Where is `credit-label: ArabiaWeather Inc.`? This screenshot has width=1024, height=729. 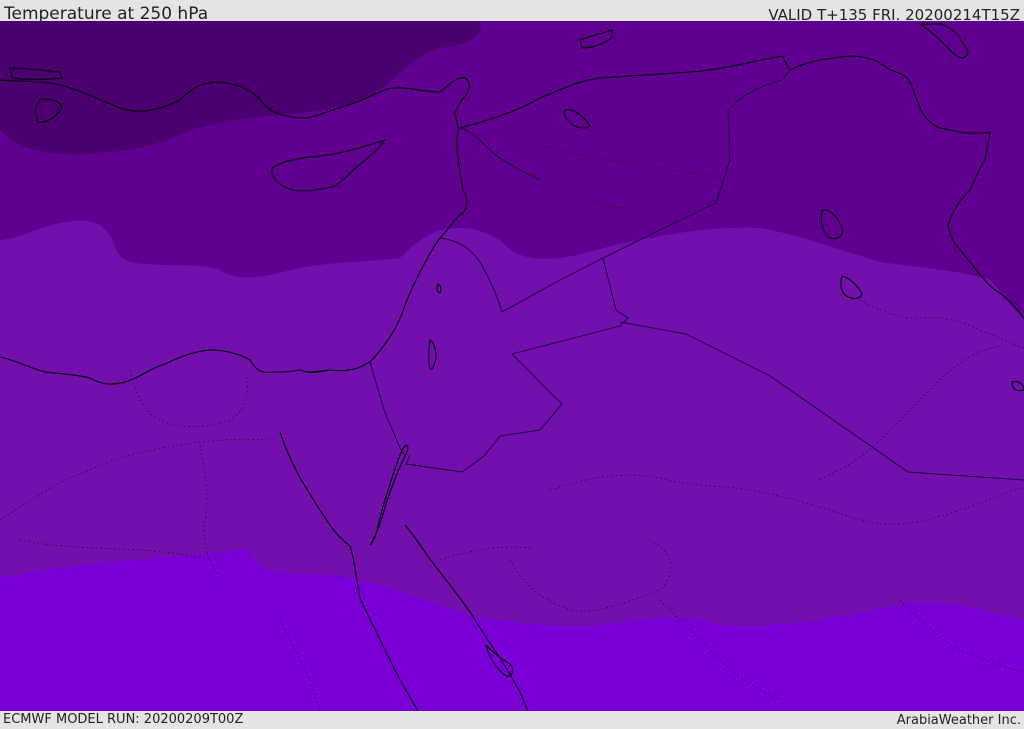 credit-label: ArabiaWeather Inc. is located at coordinates (958, 720).